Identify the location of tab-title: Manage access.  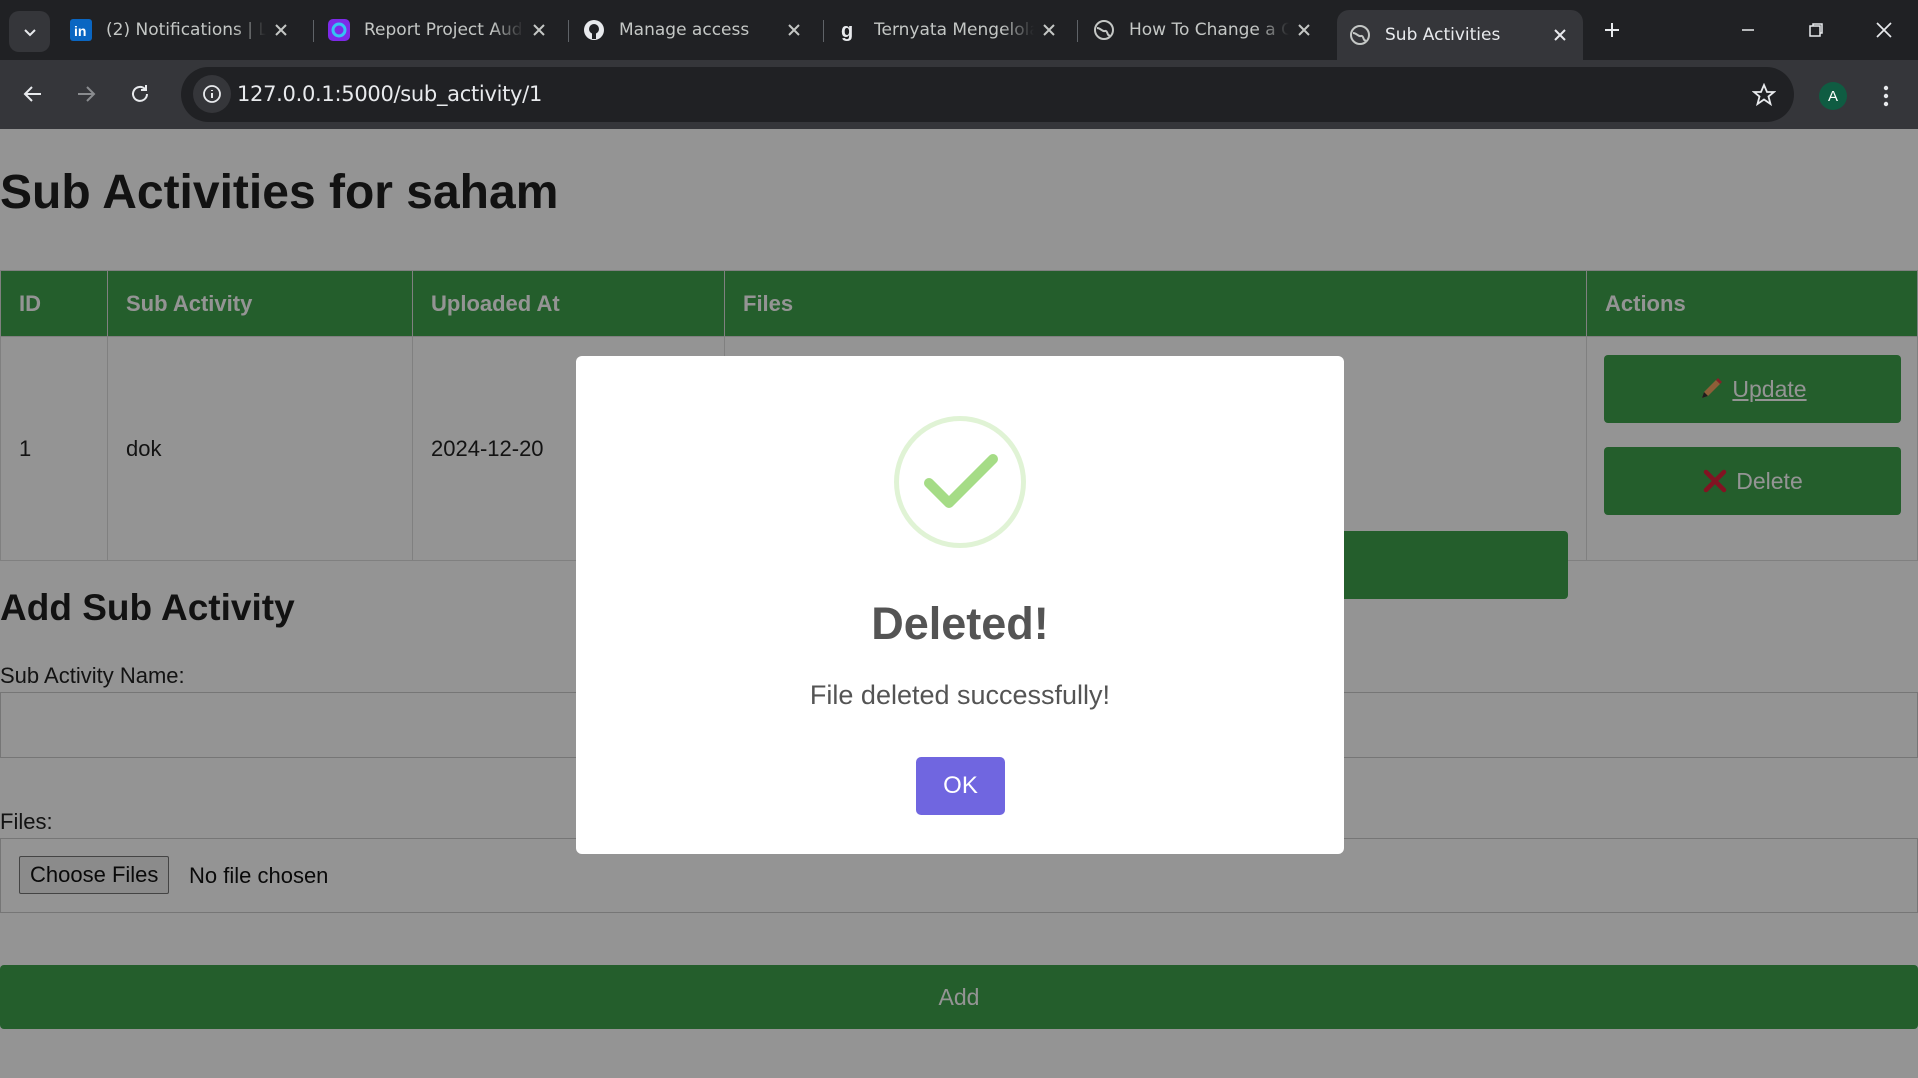
(684, 30).